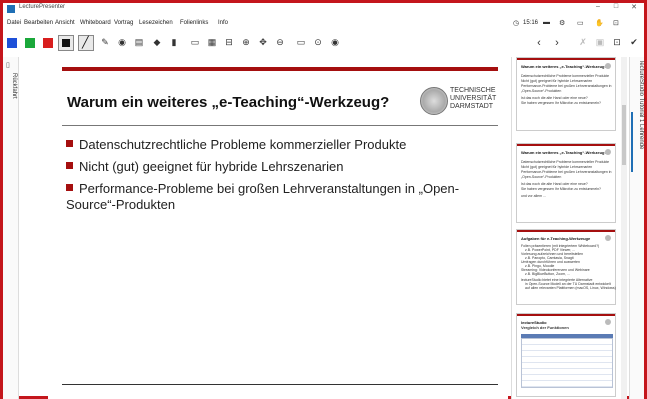  What do you see at coordinates (580, 23) in the screenshot?
I see `chat-icon: ▭` at bounding box center [580, 23].